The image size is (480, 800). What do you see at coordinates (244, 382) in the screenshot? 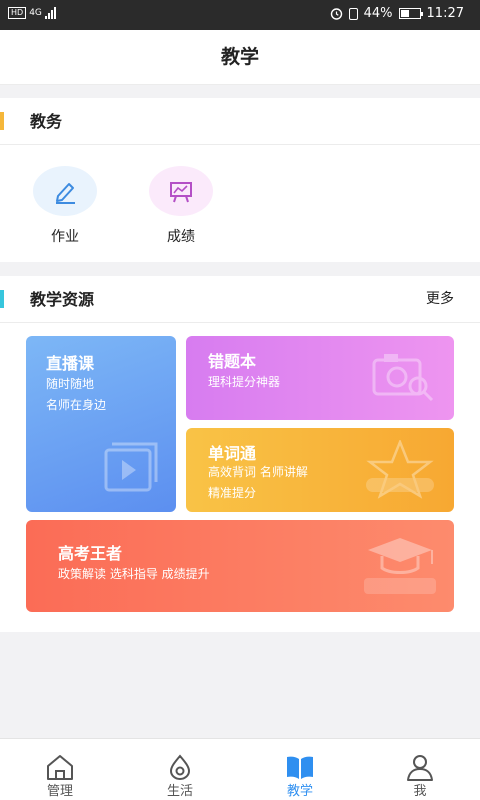
I see `mistake-book-sub: 理科提分神器` at bounding box center [244, 382].